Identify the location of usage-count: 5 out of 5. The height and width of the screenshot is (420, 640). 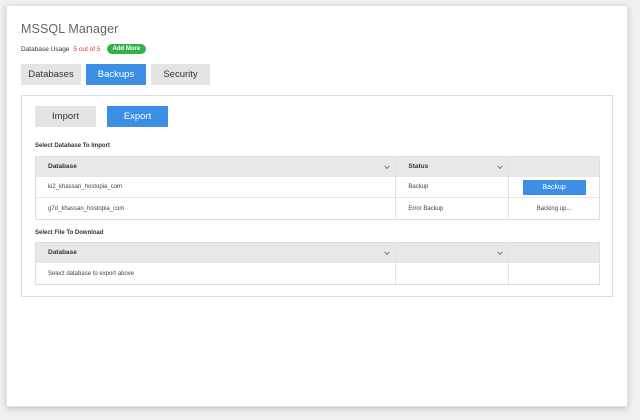
(87, 49).